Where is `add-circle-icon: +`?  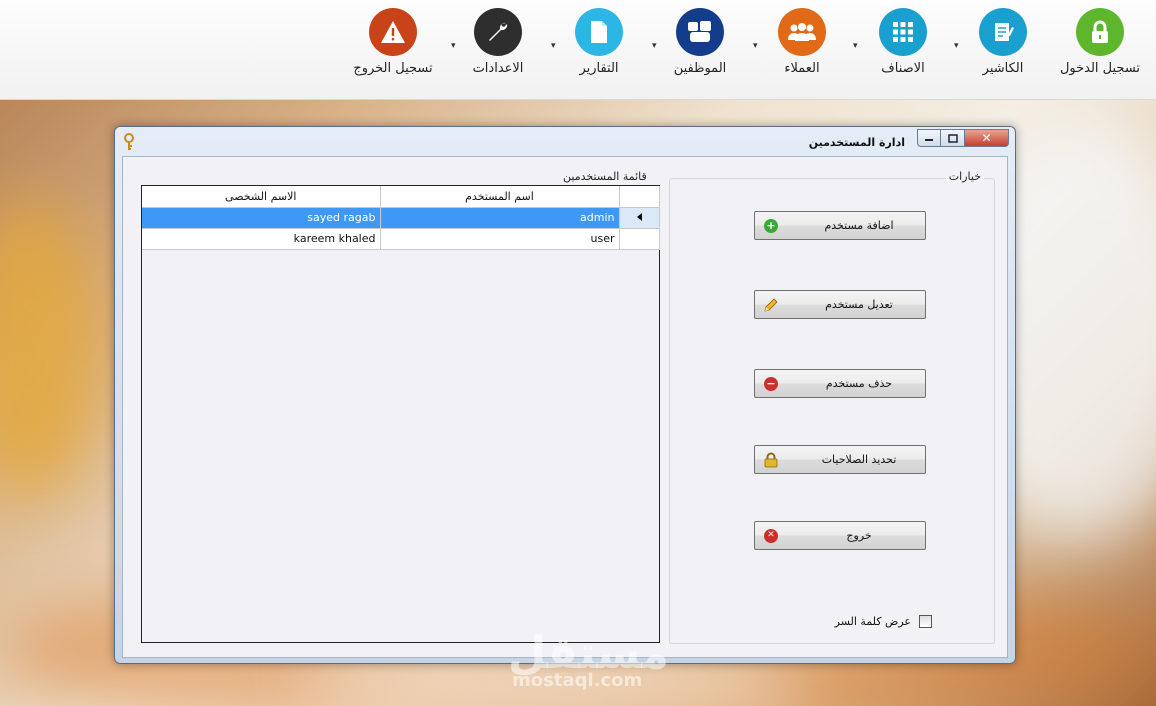
add-circle-icon: + is located at coordinates (771, 226).